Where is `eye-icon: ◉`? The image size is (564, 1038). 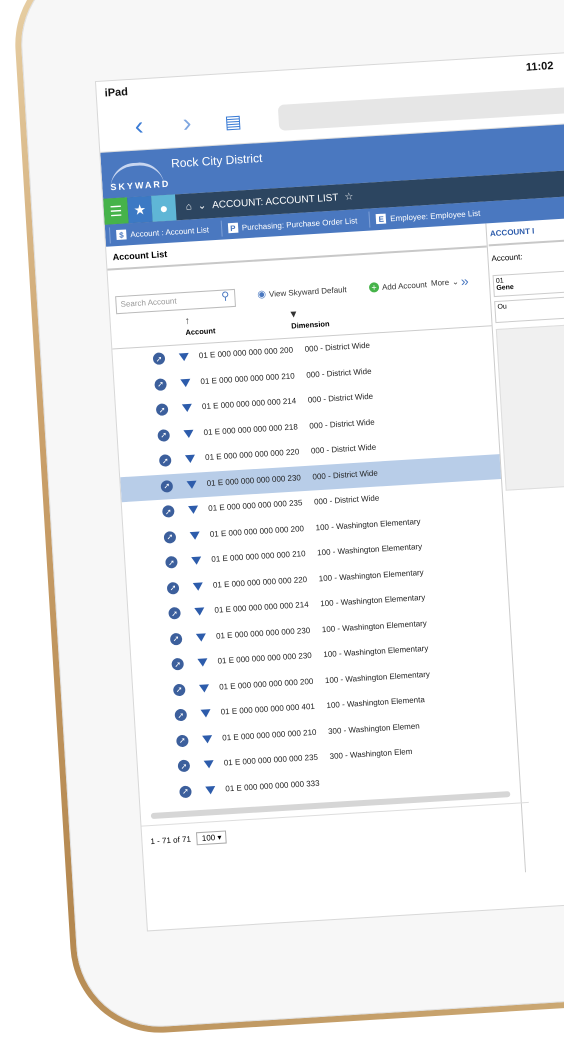
eye-icon: ◉ is located at coordinates (261, 295).